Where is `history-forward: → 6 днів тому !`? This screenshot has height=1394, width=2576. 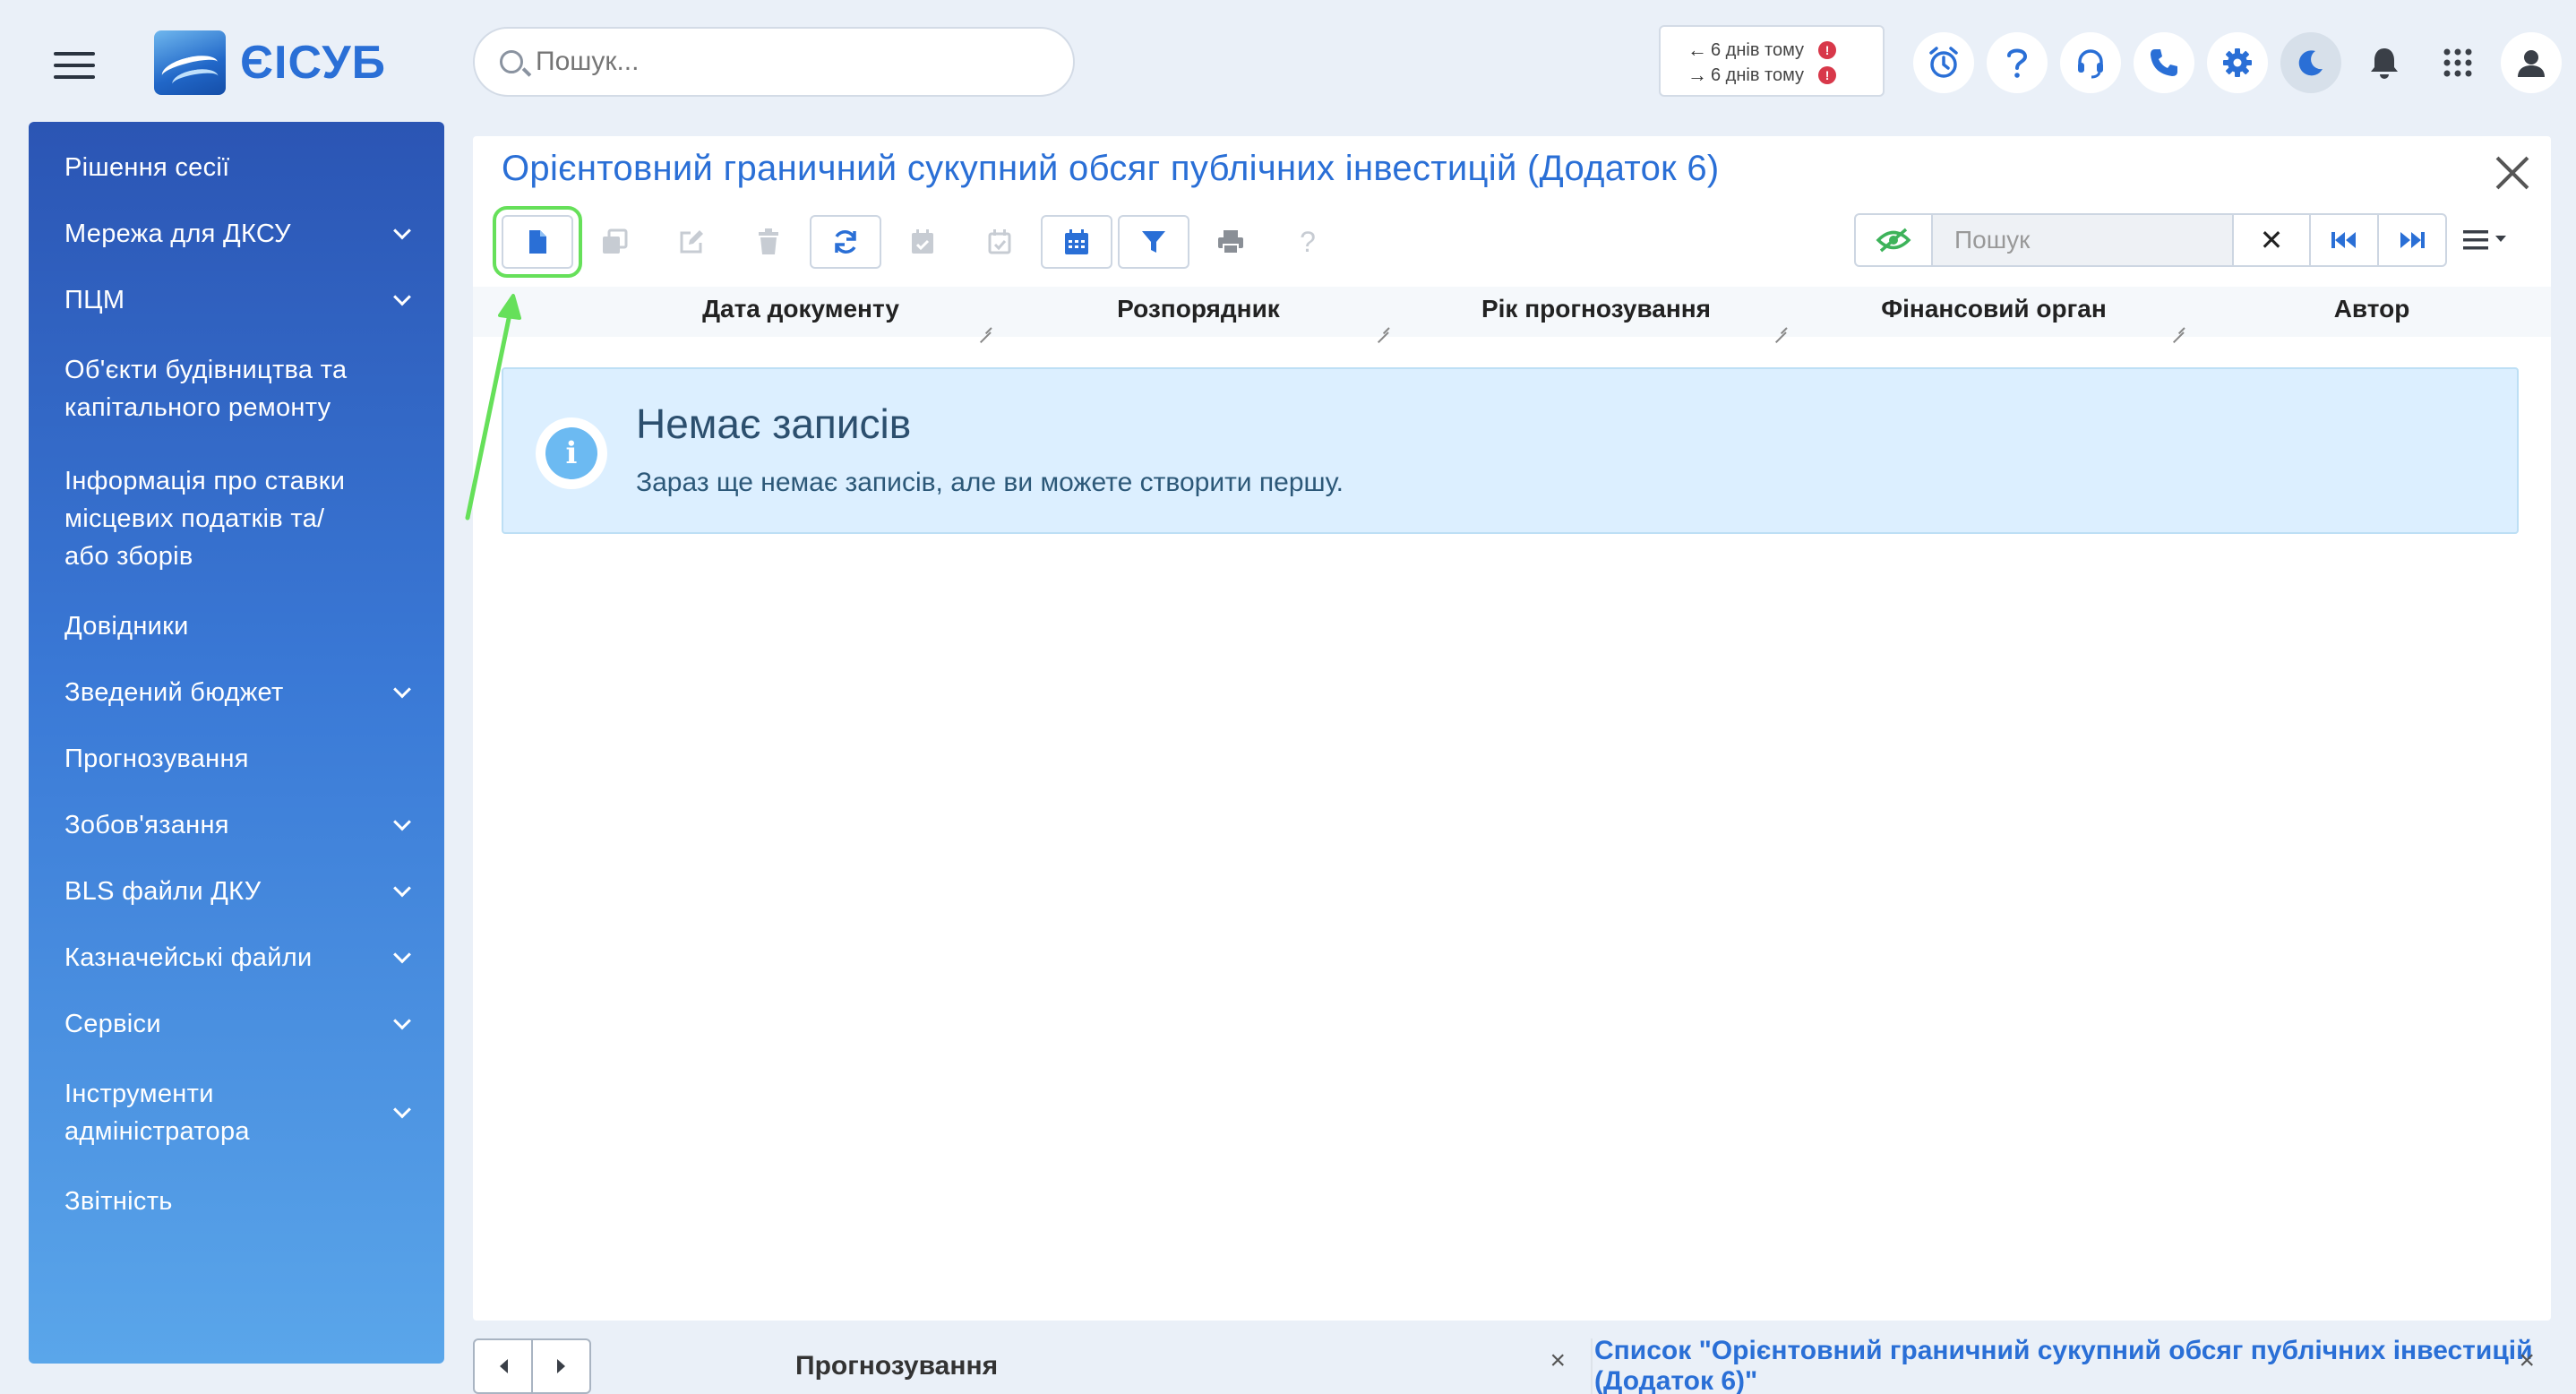
history-forward: → 6 днів тому ! is located at coordinates (1785, 76).